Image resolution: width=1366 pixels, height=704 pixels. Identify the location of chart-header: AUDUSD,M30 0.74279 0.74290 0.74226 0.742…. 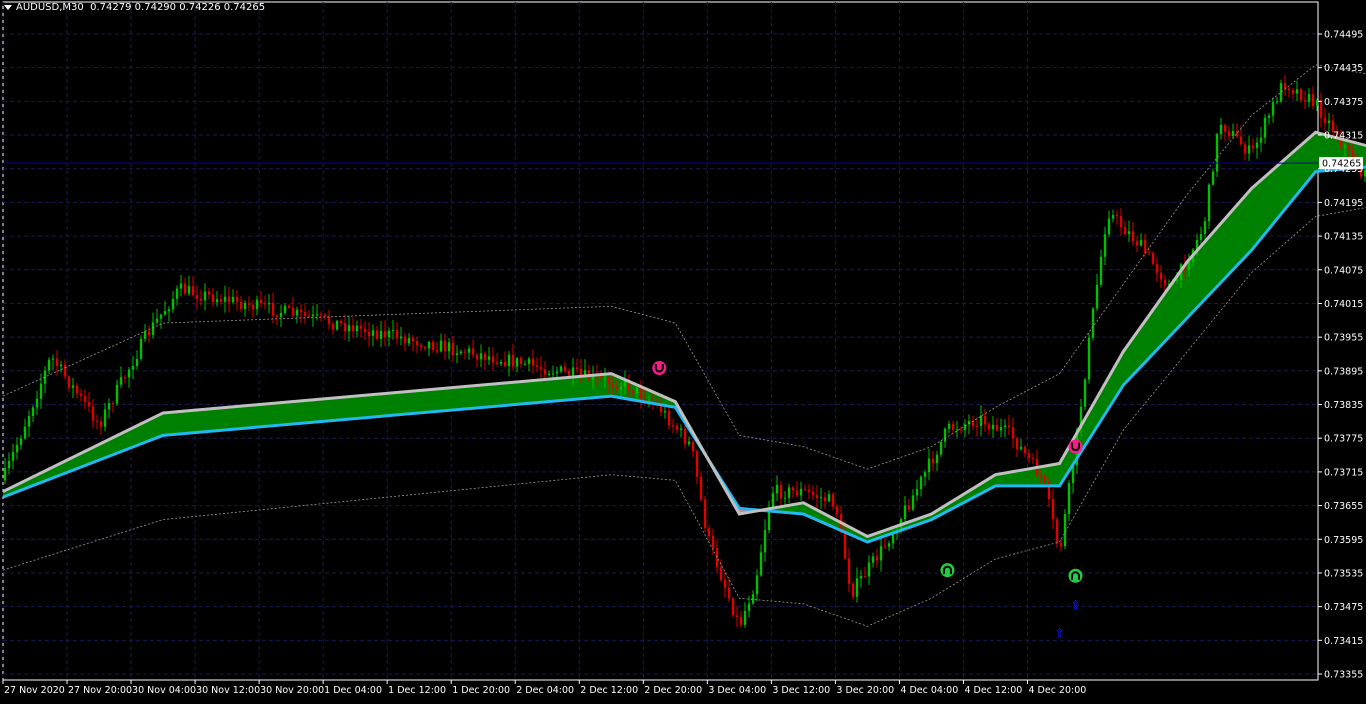
(134, 7).